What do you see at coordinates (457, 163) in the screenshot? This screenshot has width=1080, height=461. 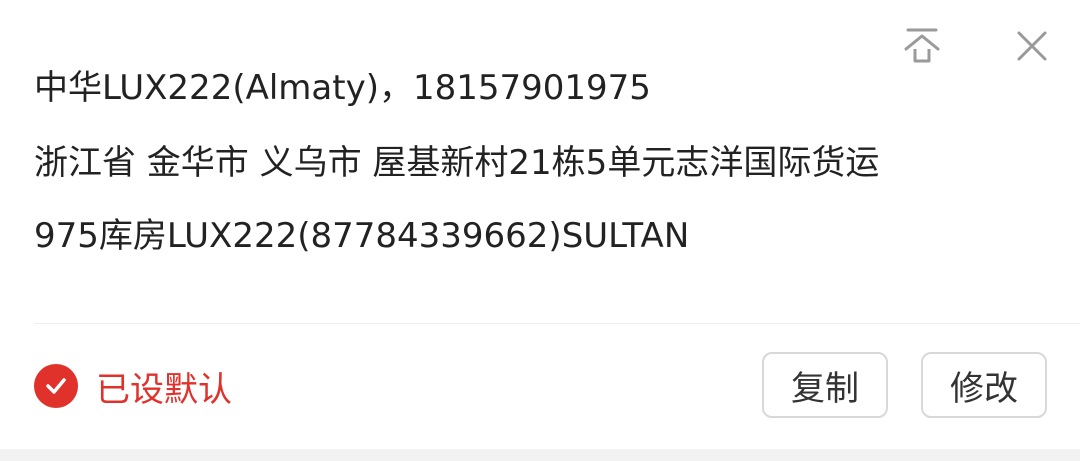 I see `address-line: 浙江省 金华市 义乌市 屋基新村21栋5单元志洋国际货运` at bounding box center [457, 163].